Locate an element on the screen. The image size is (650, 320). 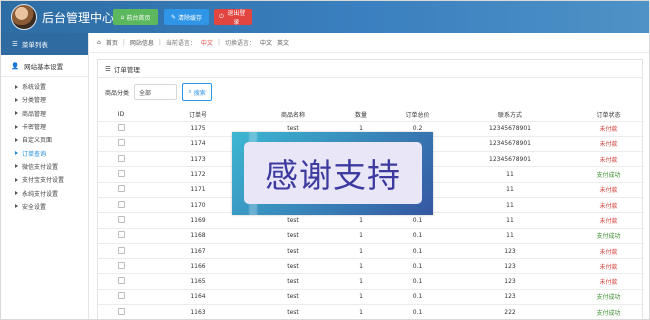
logout-button: ⏻ 退出登录 is located at coordinates (233, 17).